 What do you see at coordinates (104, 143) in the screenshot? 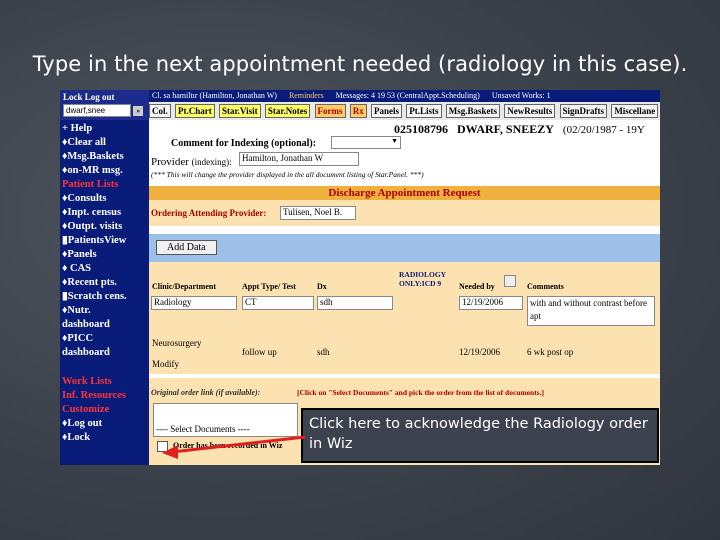
I see `sidebar-item-clear-all: ♦Clear all` at bounding box center [104, 143].